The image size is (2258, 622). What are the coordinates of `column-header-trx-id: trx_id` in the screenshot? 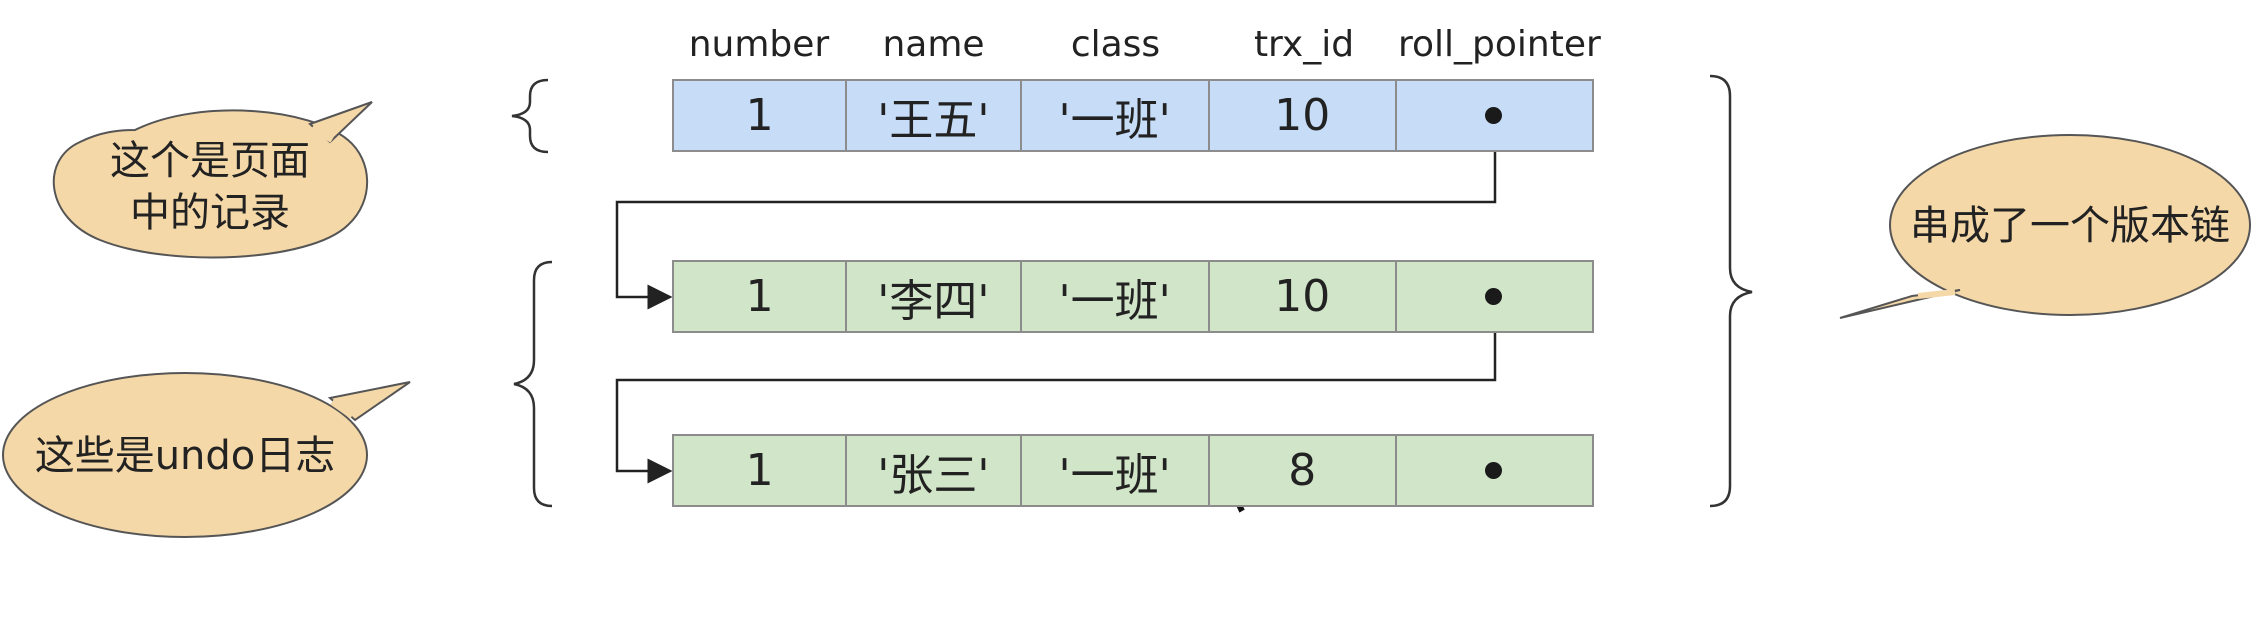 It's located at (1304, 44).